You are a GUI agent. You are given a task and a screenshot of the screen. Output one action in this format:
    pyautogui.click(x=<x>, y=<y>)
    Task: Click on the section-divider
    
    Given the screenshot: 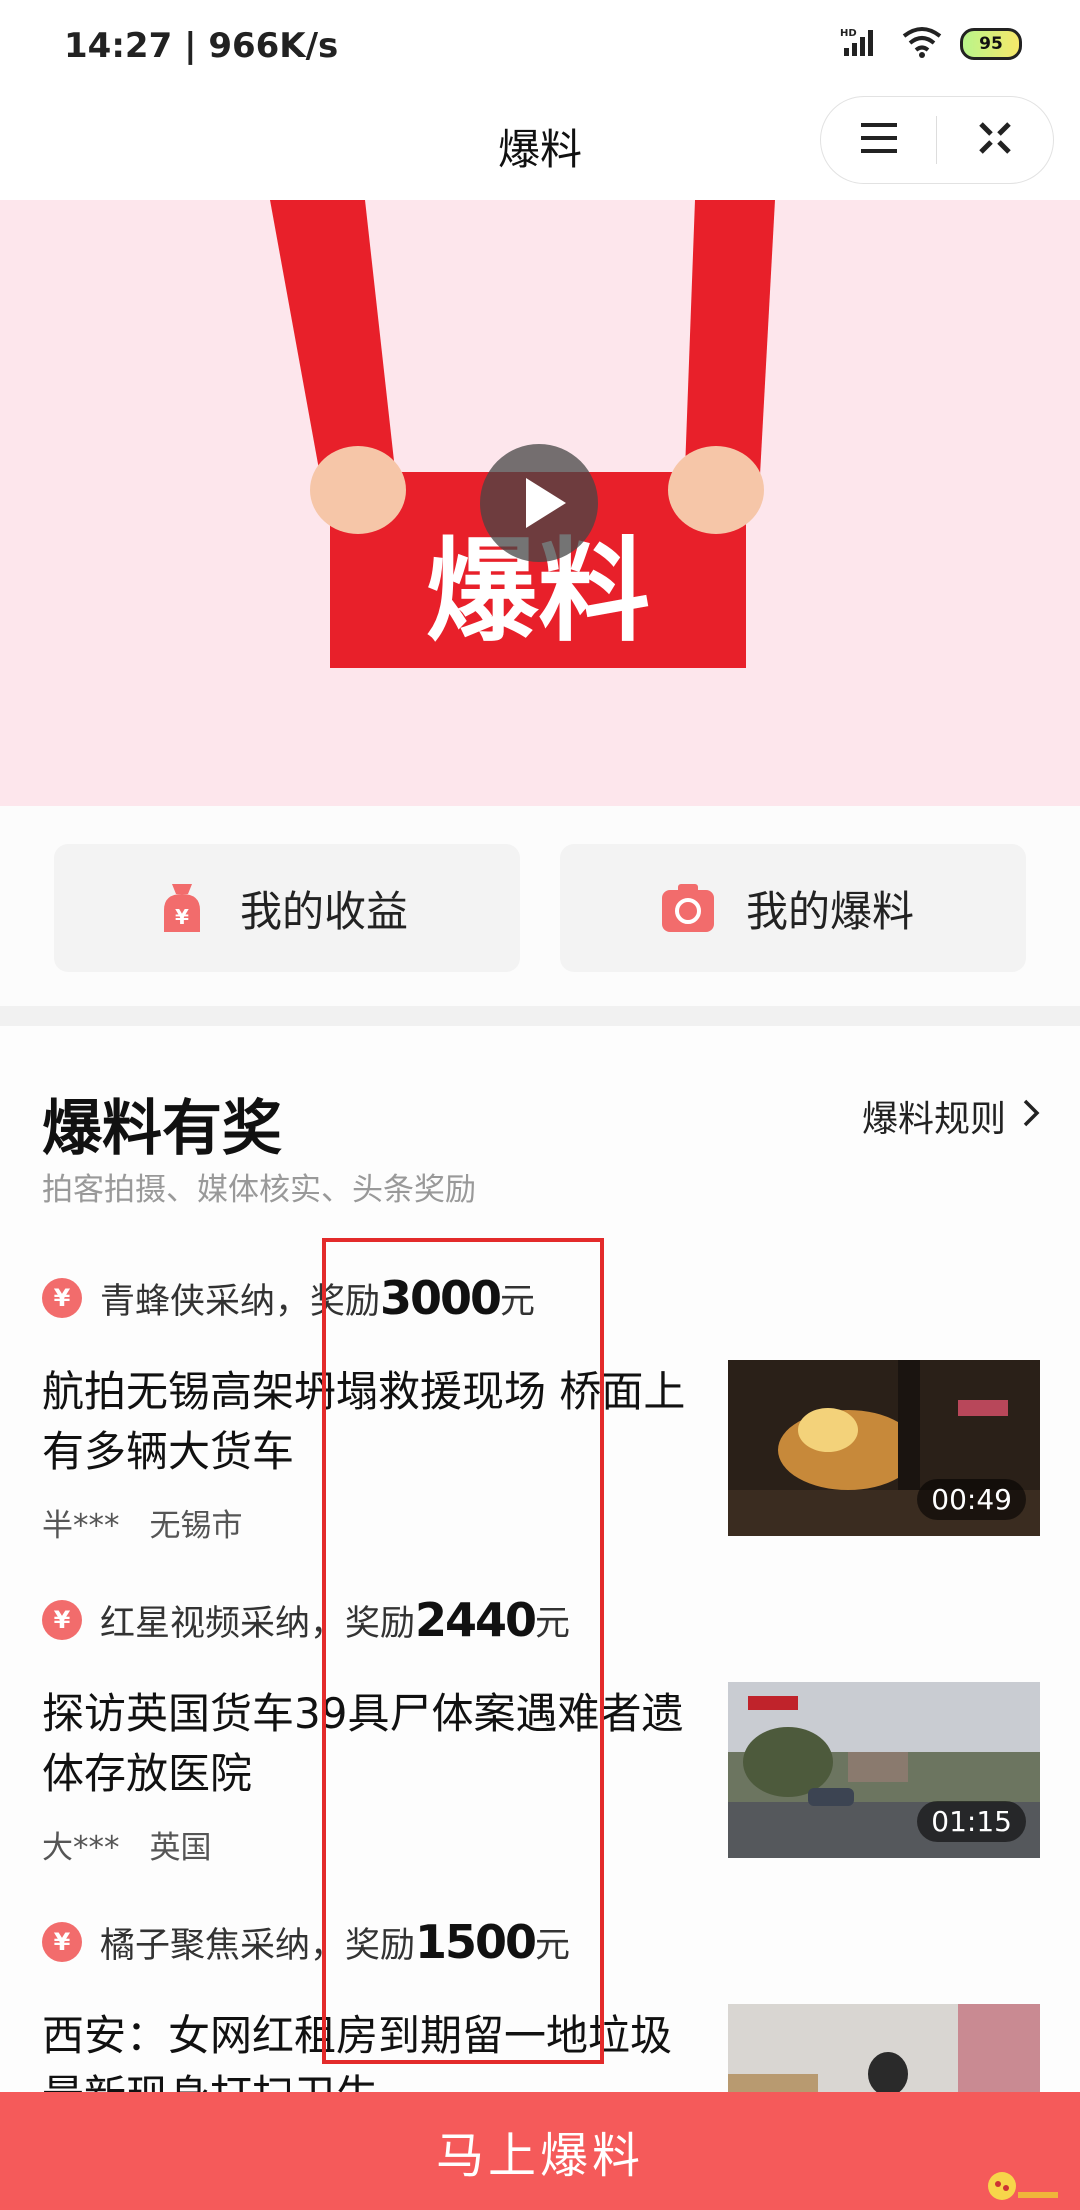 What is the action you would take?
    pyautogui.click(x=540, y=1016)
    